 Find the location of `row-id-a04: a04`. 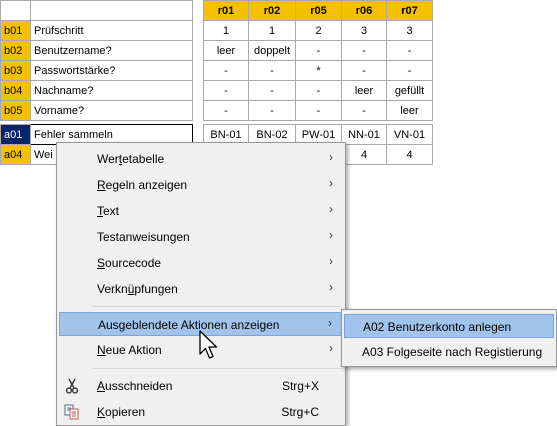

row-id-a04: a04 is located at coordinates (15, 154).